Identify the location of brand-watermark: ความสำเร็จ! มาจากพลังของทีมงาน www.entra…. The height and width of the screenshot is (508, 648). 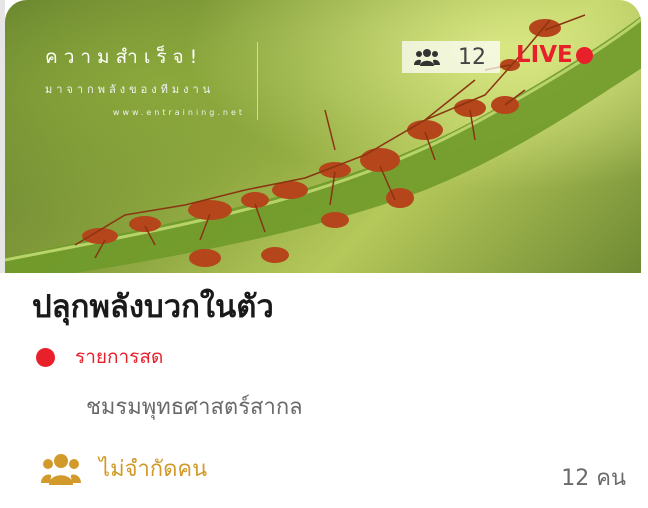
(151, 81).